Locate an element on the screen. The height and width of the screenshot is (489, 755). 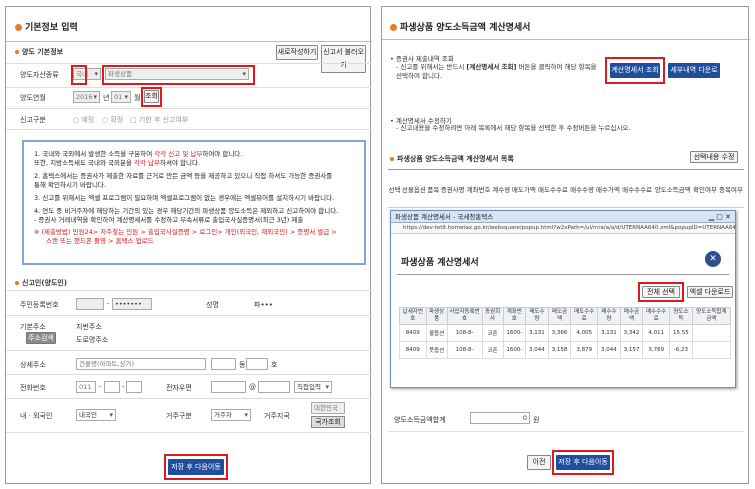
detail-address-input: 건물명(아파트,상가) is located at coordinates (141, 364).